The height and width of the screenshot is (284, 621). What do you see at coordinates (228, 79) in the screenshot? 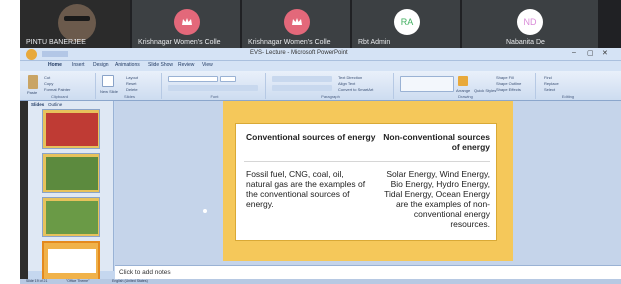
I see `font-size-field` at bounding box center [228, 79].